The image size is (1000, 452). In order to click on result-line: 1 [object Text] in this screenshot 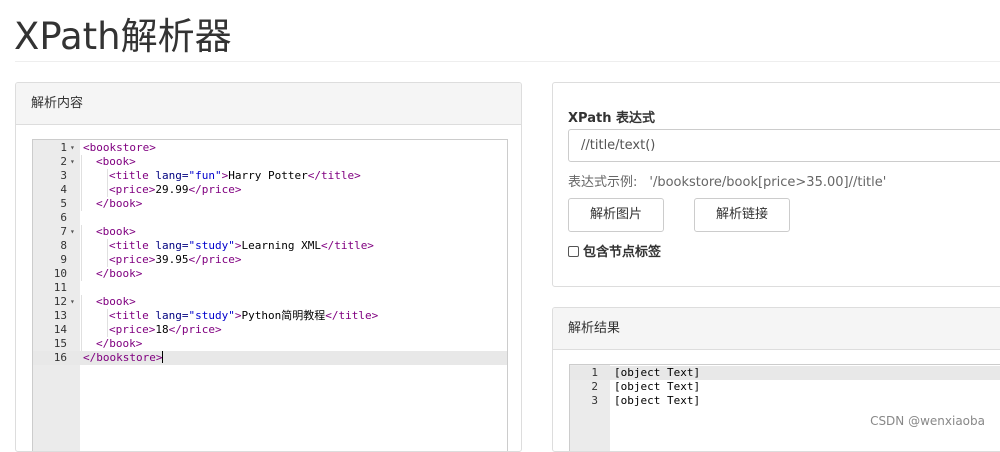, I will do `click(785, 373)`.